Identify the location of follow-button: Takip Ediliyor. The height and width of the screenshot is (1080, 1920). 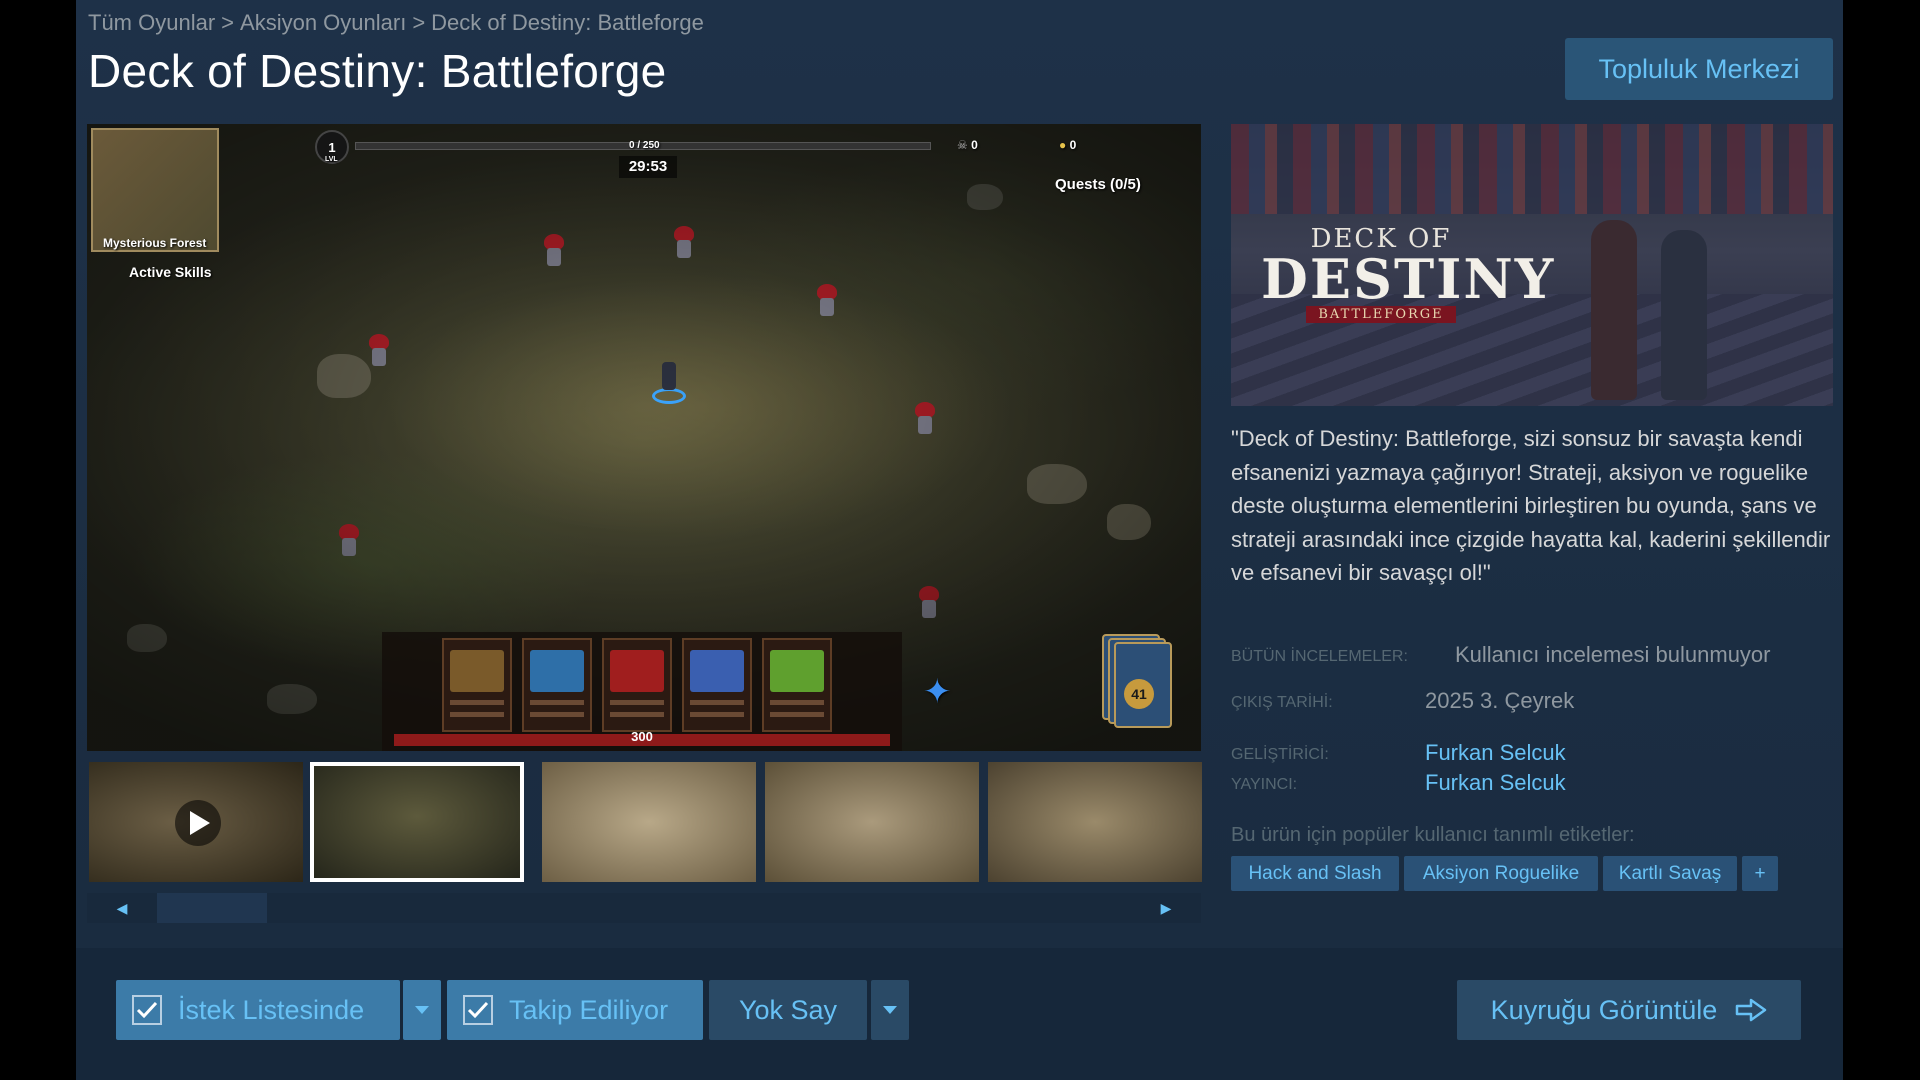
(575, 1010).